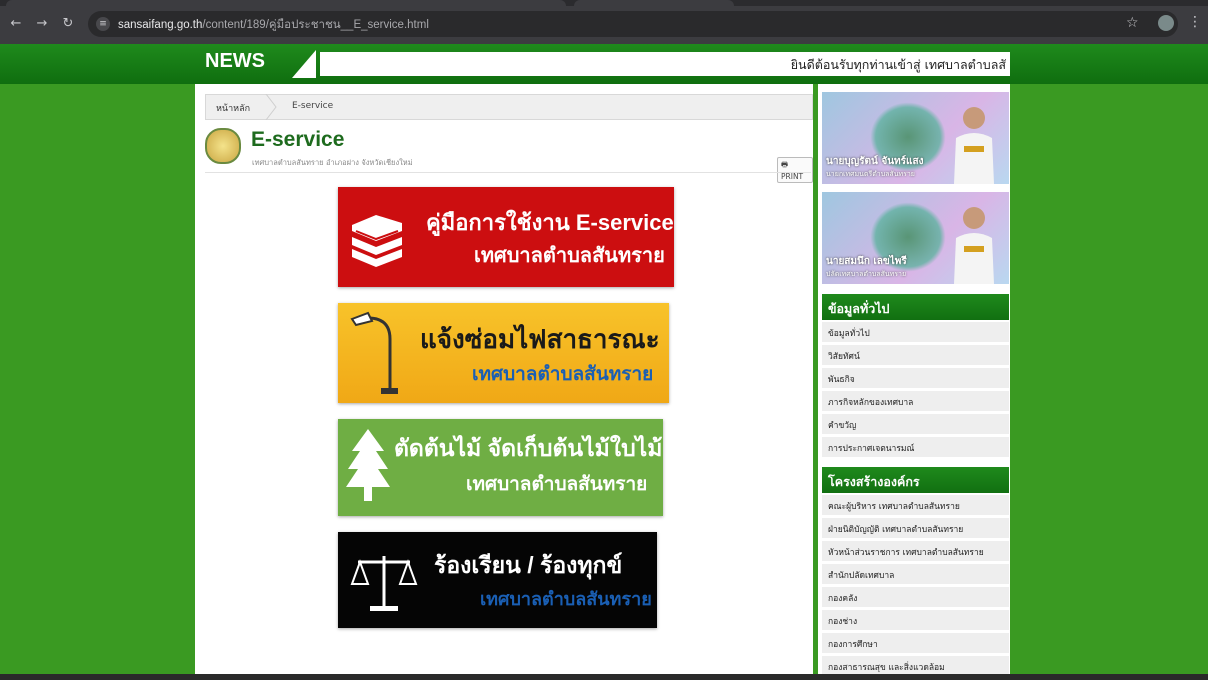 The width and height of the screenshot is (1208, 680). Describe the element at coordinates (915, 355) in the screenshot. I see `sidebar-item: วิสัยทัศน์` at that location.